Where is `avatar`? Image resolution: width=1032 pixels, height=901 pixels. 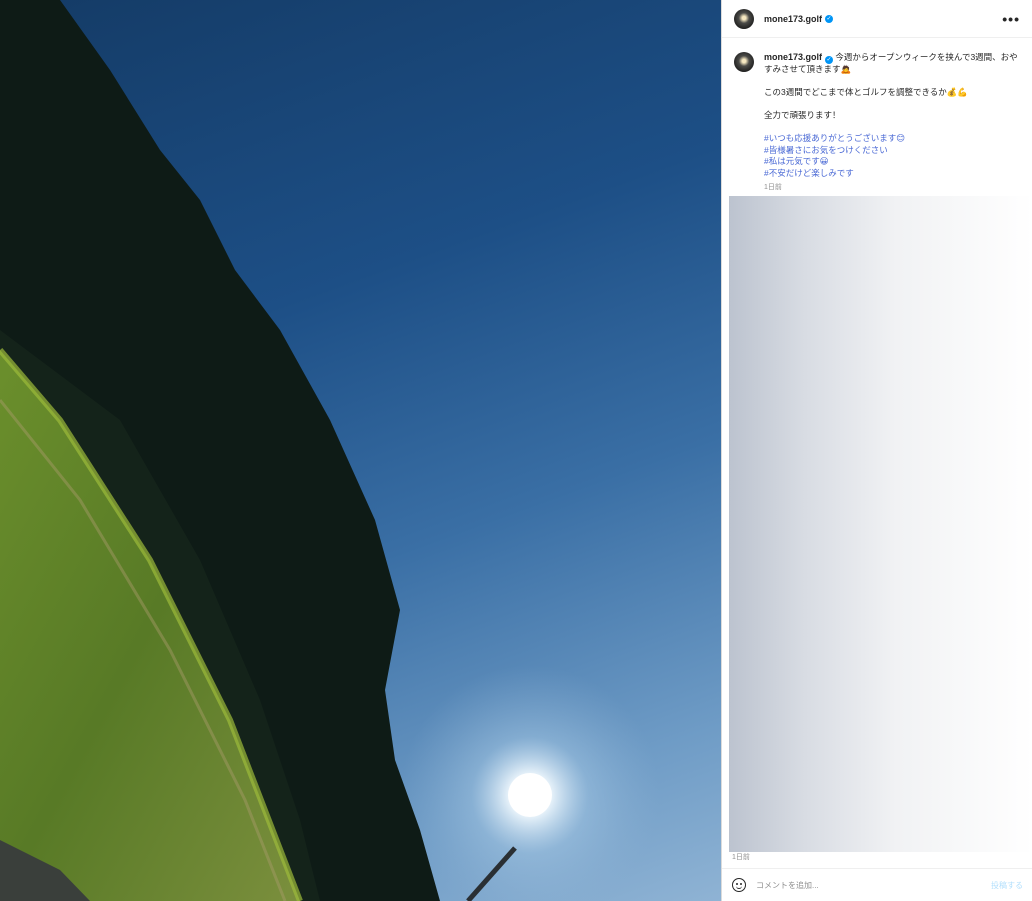 avatar is located at coordinates (744, 18).